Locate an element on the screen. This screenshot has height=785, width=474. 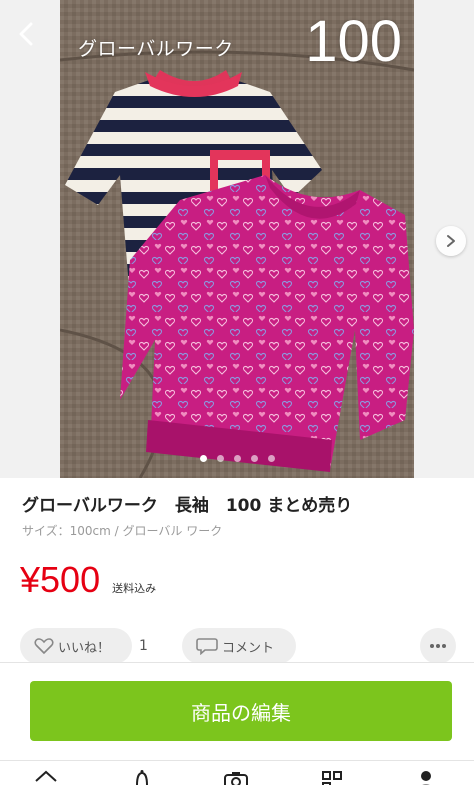
chevron-left-icon is located at coordinates (26, 34).